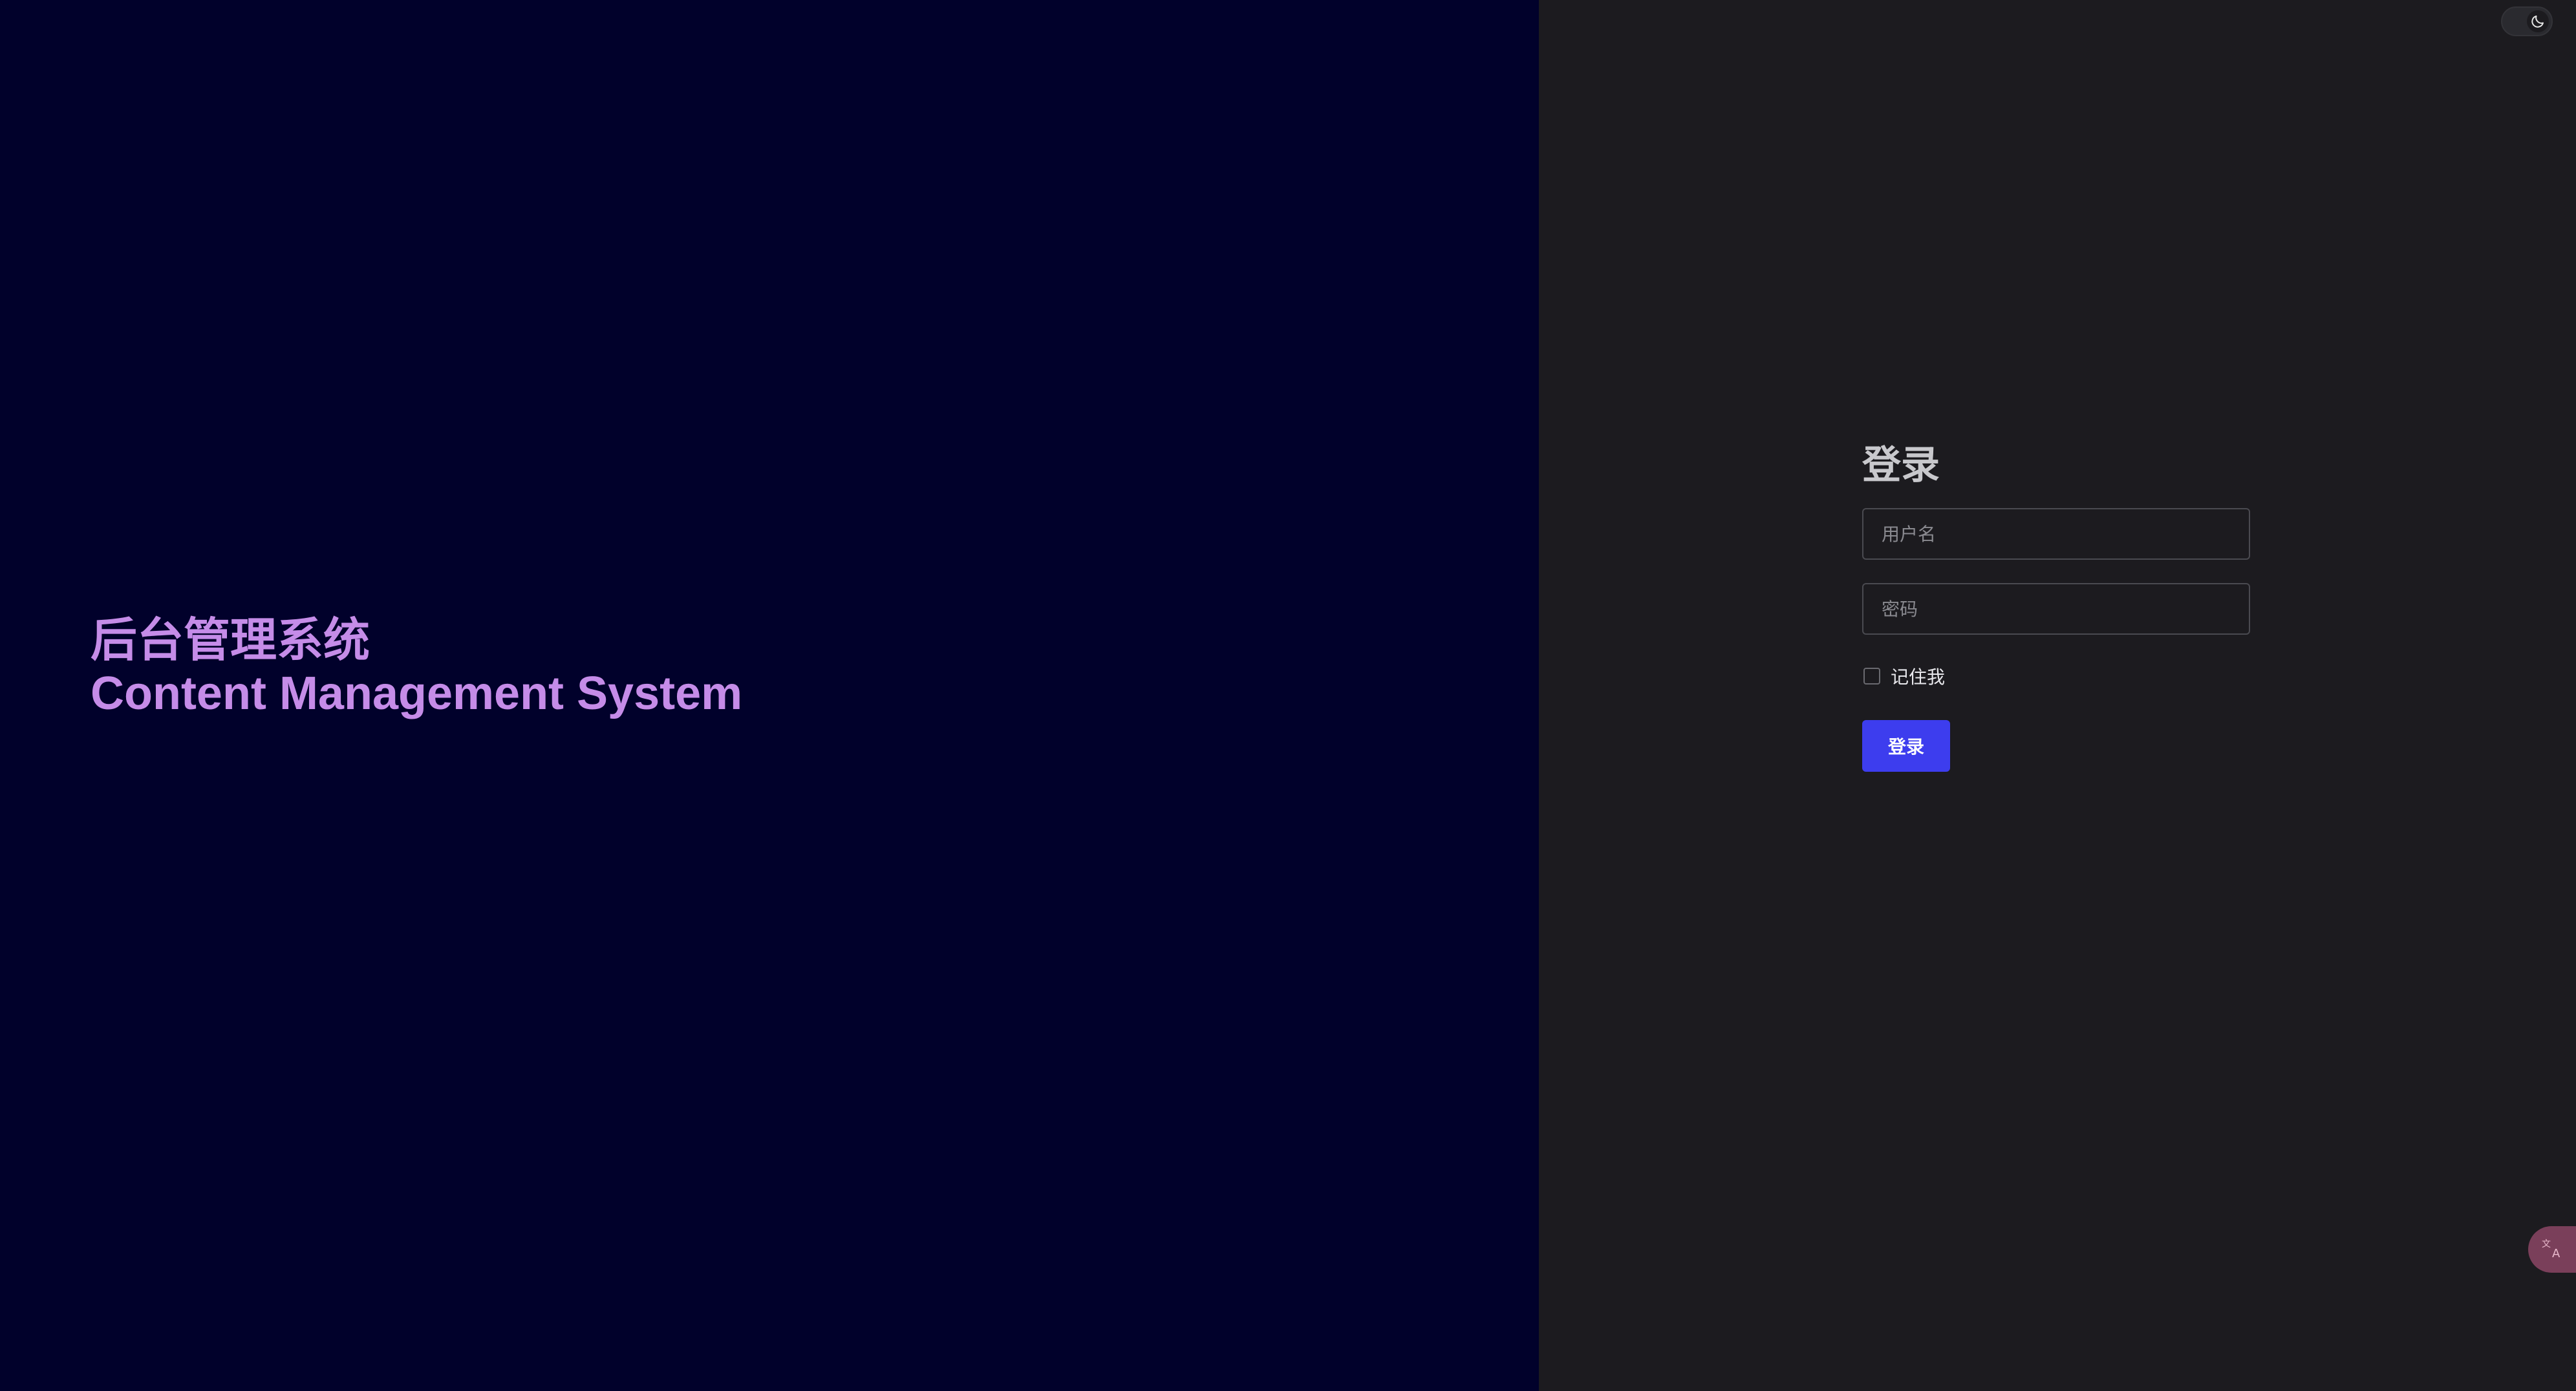  Describe the element at coordinates (2546, 1244) in the screenshot. I see `svg-text: 文` at that location.